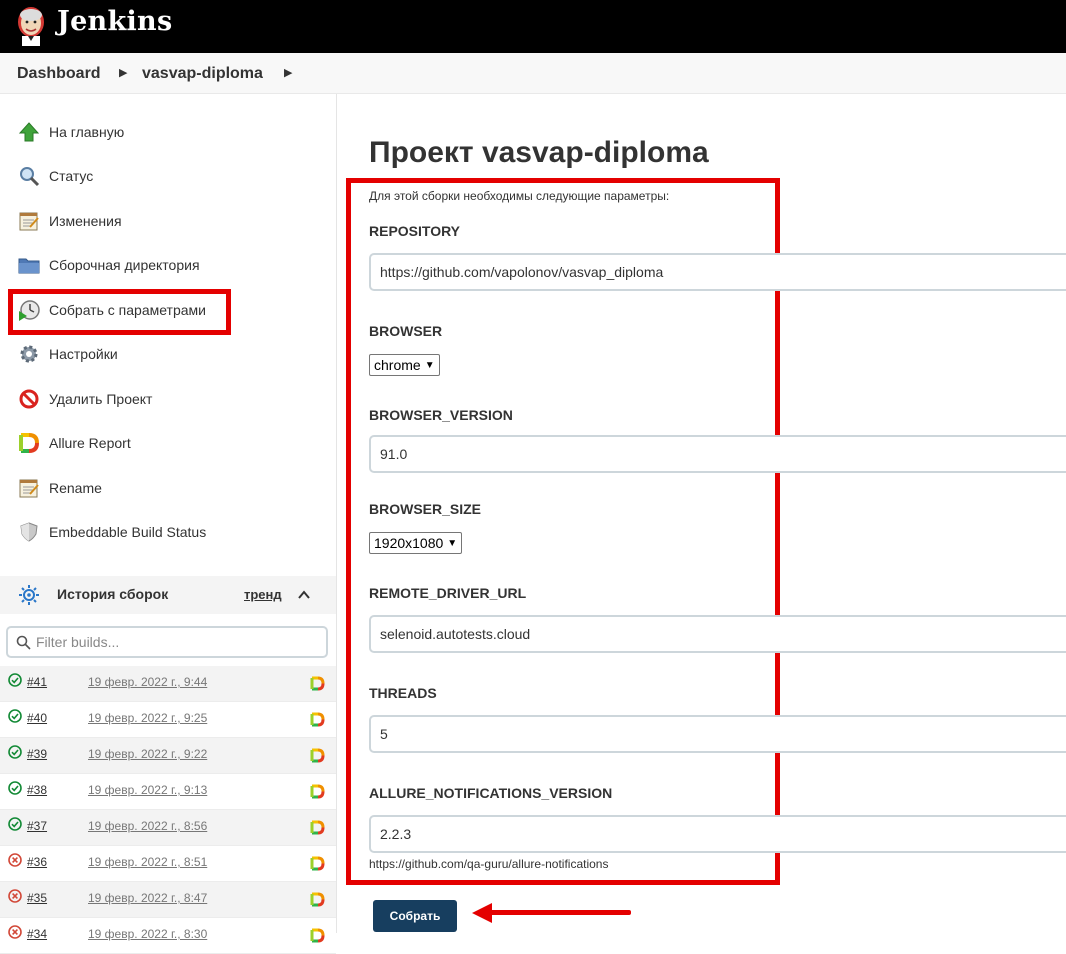  Describe the element at coordinates (87, 132) in the screenshot. I see `task-label: На главную` at that location.